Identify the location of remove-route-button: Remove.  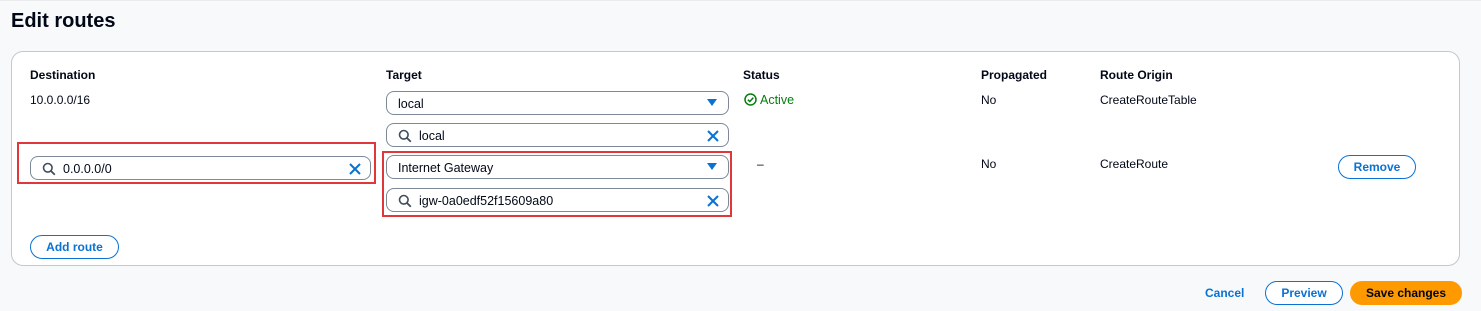
(1377, 167).